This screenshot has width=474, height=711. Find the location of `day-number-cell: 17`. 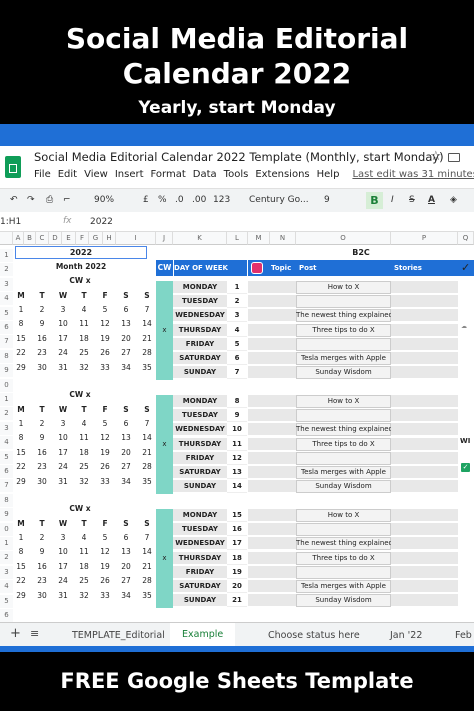

day-number-cell: 17 is located at coordinates (237, 544).